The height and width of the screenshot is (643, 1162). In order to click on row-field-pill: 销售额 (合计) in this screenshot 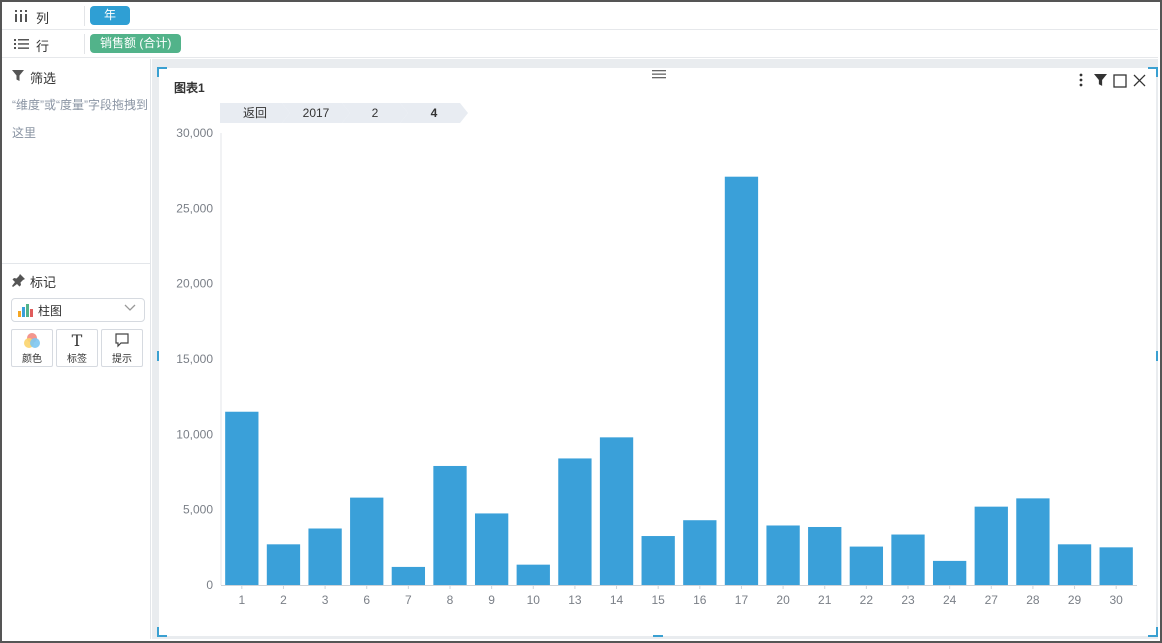, I will do `click(136, 43)`.